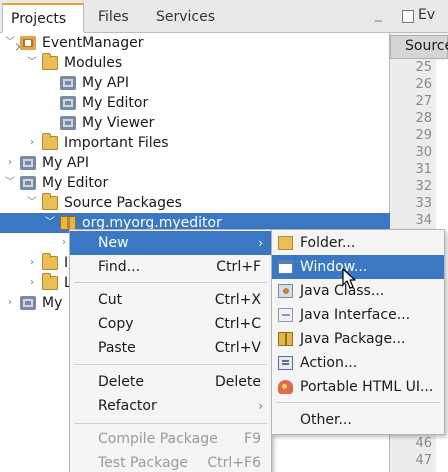 The width and height of the screenshot is (448, 472). What do you see at coordinates (285, 339) in the screenshot?
I see `java-package-icon` at bounding box center [285, 339].